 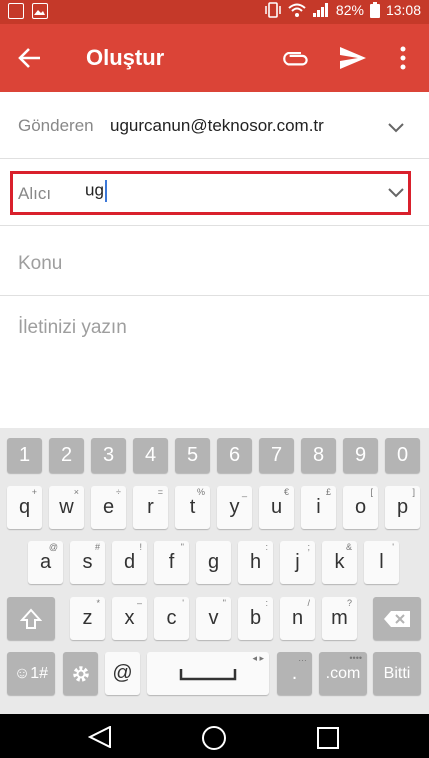 I want to click on attachment-icon, so click(x=296, y=58).